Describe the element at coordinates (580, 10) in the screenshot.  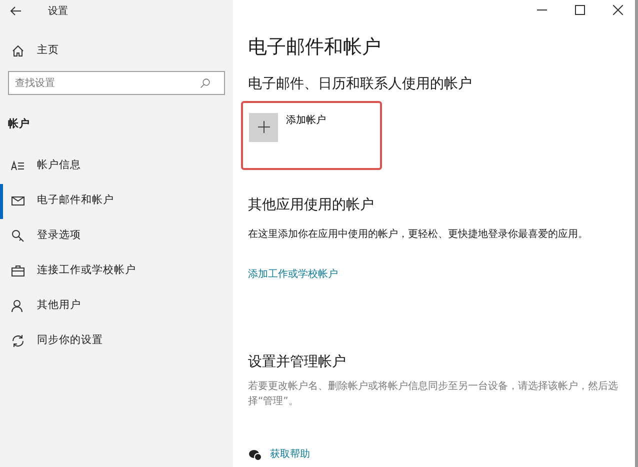
I see `maximize-icon` at that location.